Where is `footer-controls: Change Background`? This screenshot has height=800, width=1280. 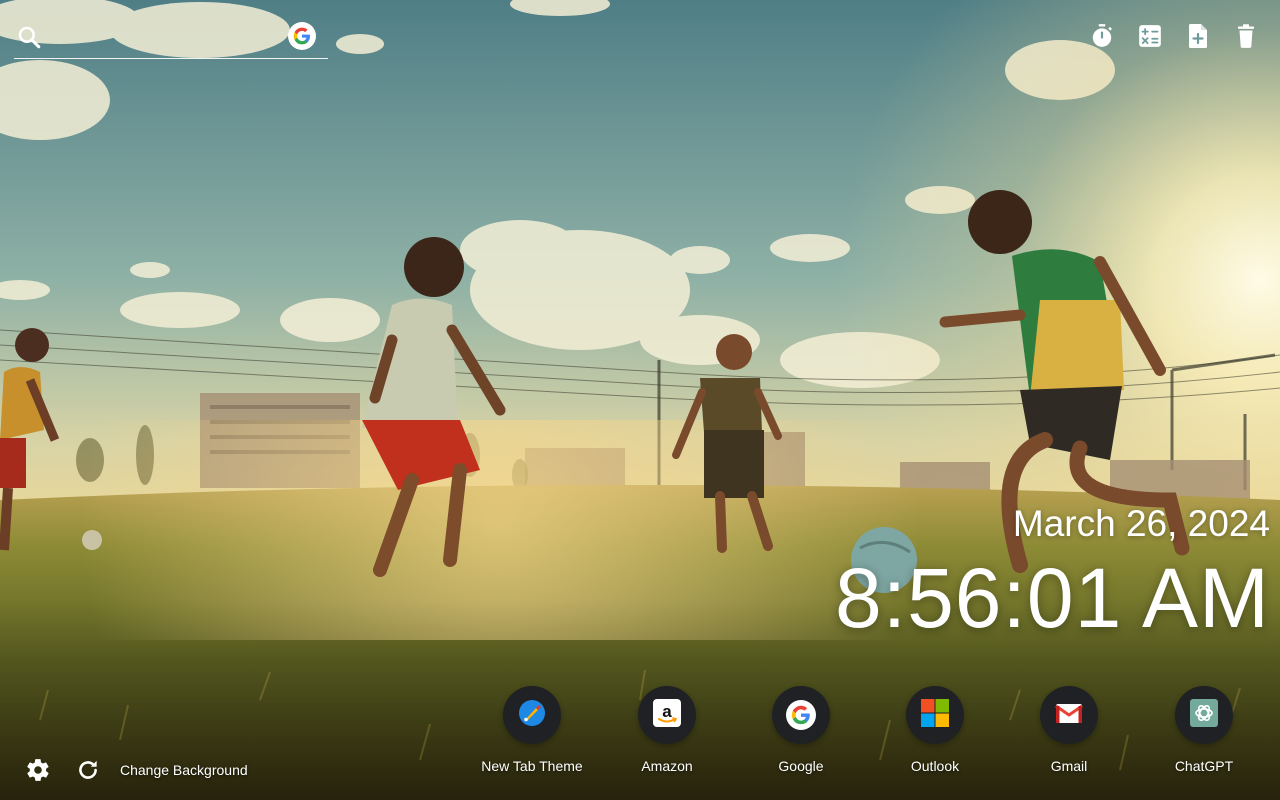
footer-controls: Change Background is located at coordinates (136, 770).